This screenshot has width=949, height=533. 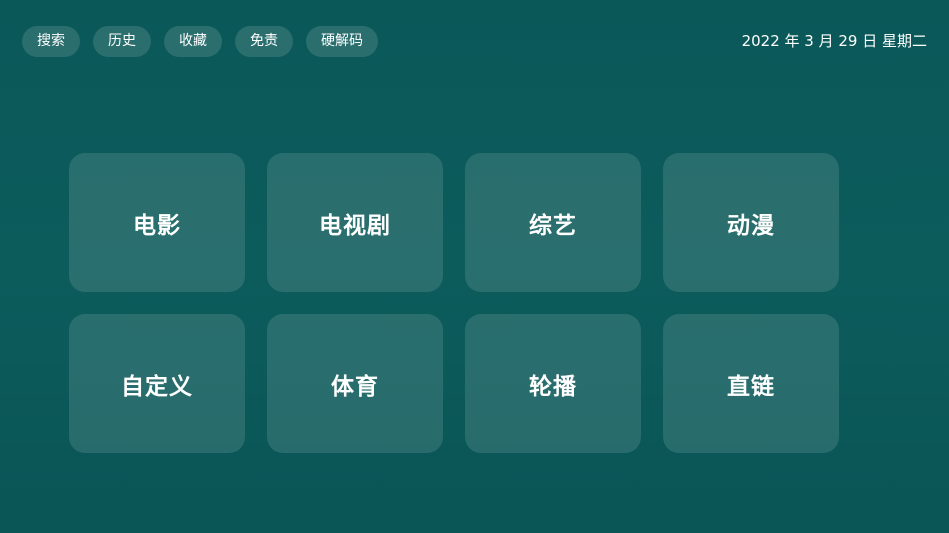 I want to click on category-tile-direct-link: 直链, so click(x=751, y=383).